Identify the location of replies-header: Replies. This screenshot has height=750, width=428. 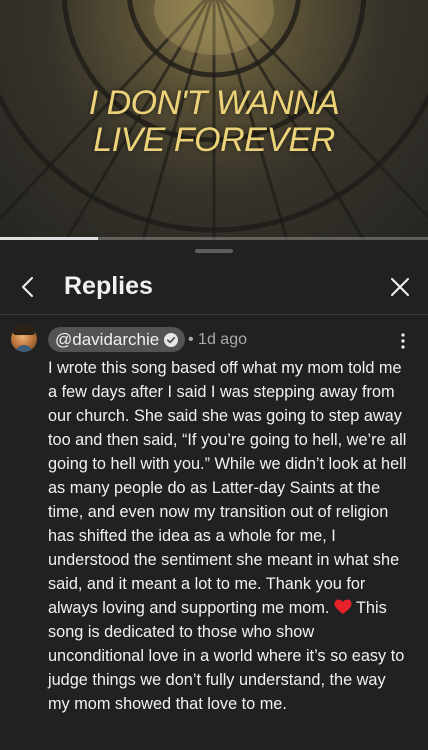
(214, 287).